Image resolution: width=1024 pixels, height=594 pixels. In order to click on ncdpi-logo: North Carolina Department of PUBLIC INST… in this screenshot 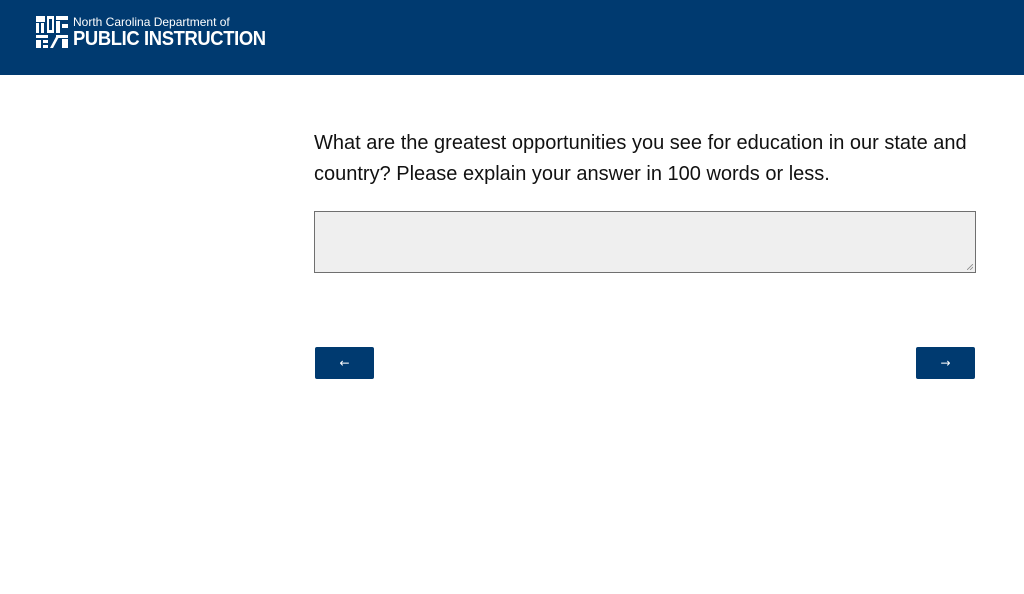, I will do `click(158, 32)`.